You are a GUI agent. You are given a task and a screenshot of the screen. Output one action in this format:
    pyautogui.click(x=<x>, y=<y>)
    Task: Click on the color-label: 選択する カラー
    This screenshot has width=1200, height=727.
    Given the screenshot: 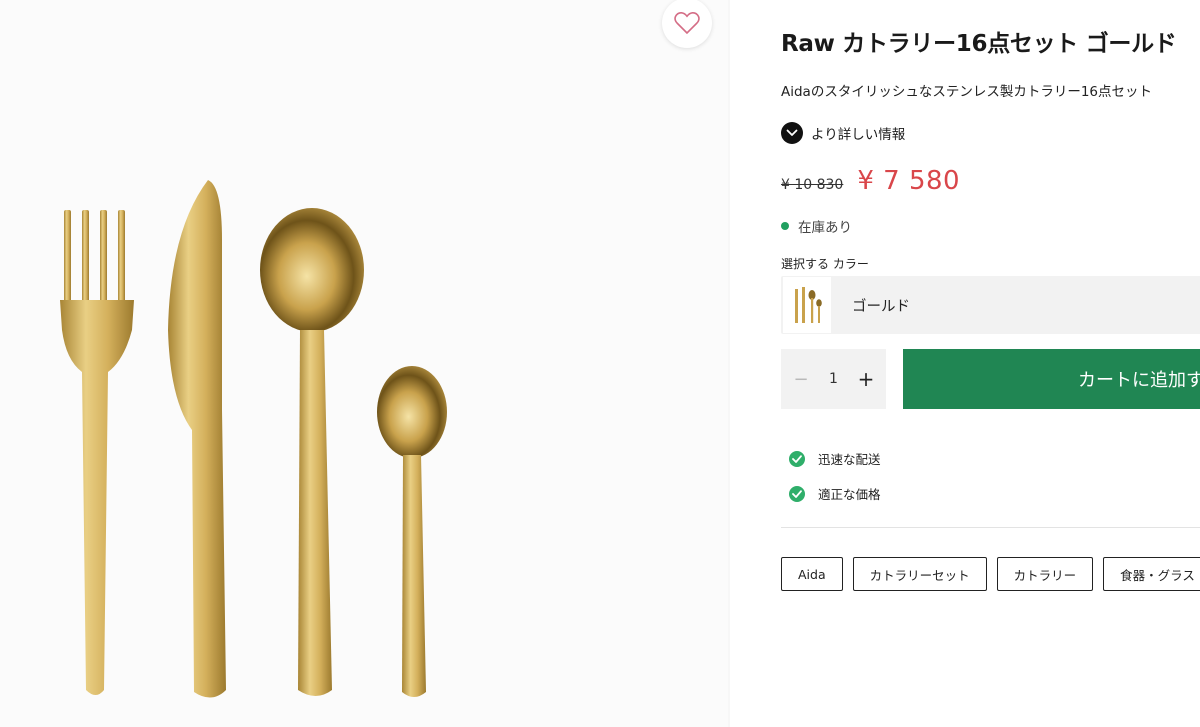 What is the action you would take?
    pyautogui.click(x=825, y=264)
    